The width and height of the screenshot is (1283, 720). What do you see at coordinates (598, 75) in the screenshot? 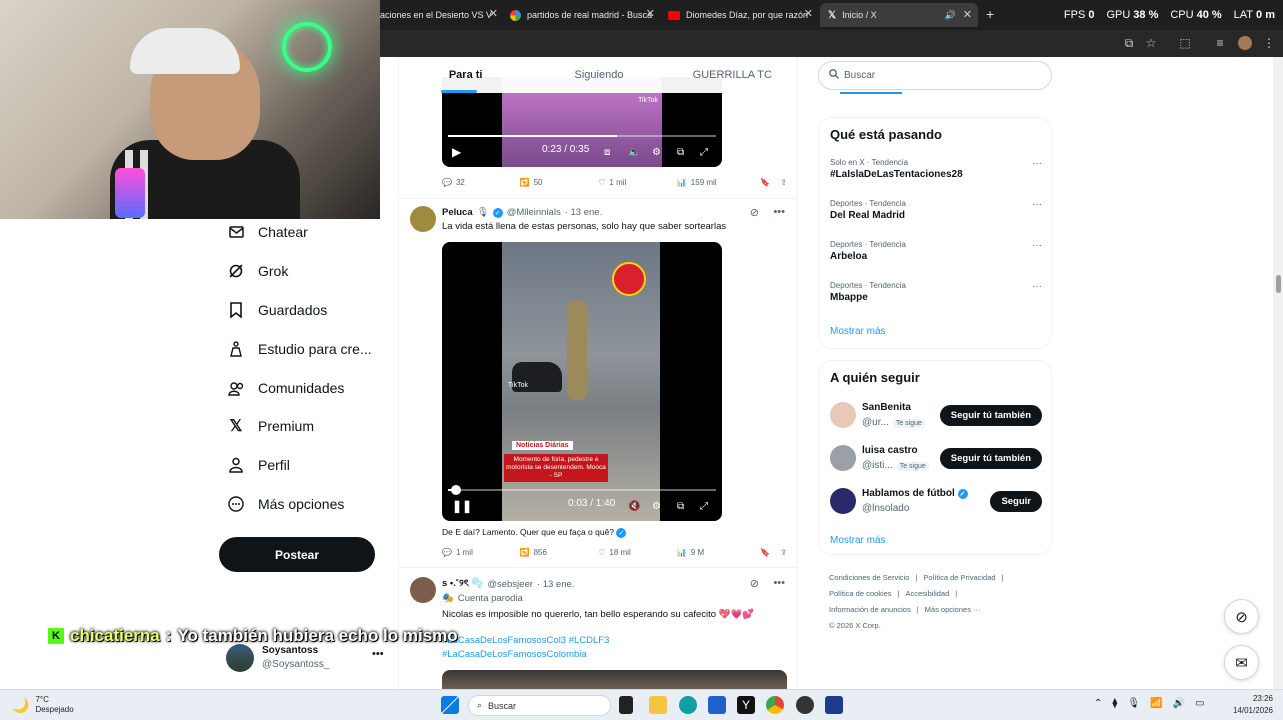
I see `tab-following: Siguiendo` at bounding box center [598, 75].